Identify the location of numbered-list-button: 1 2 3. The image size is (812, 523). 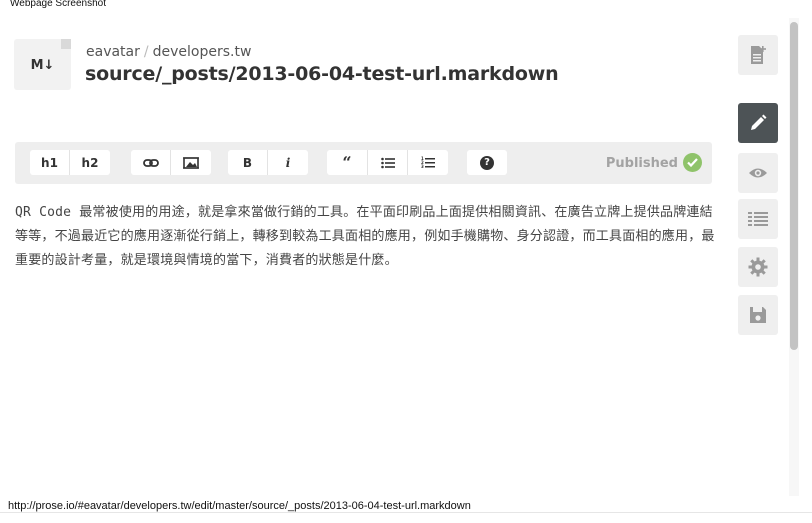
(428, 162).